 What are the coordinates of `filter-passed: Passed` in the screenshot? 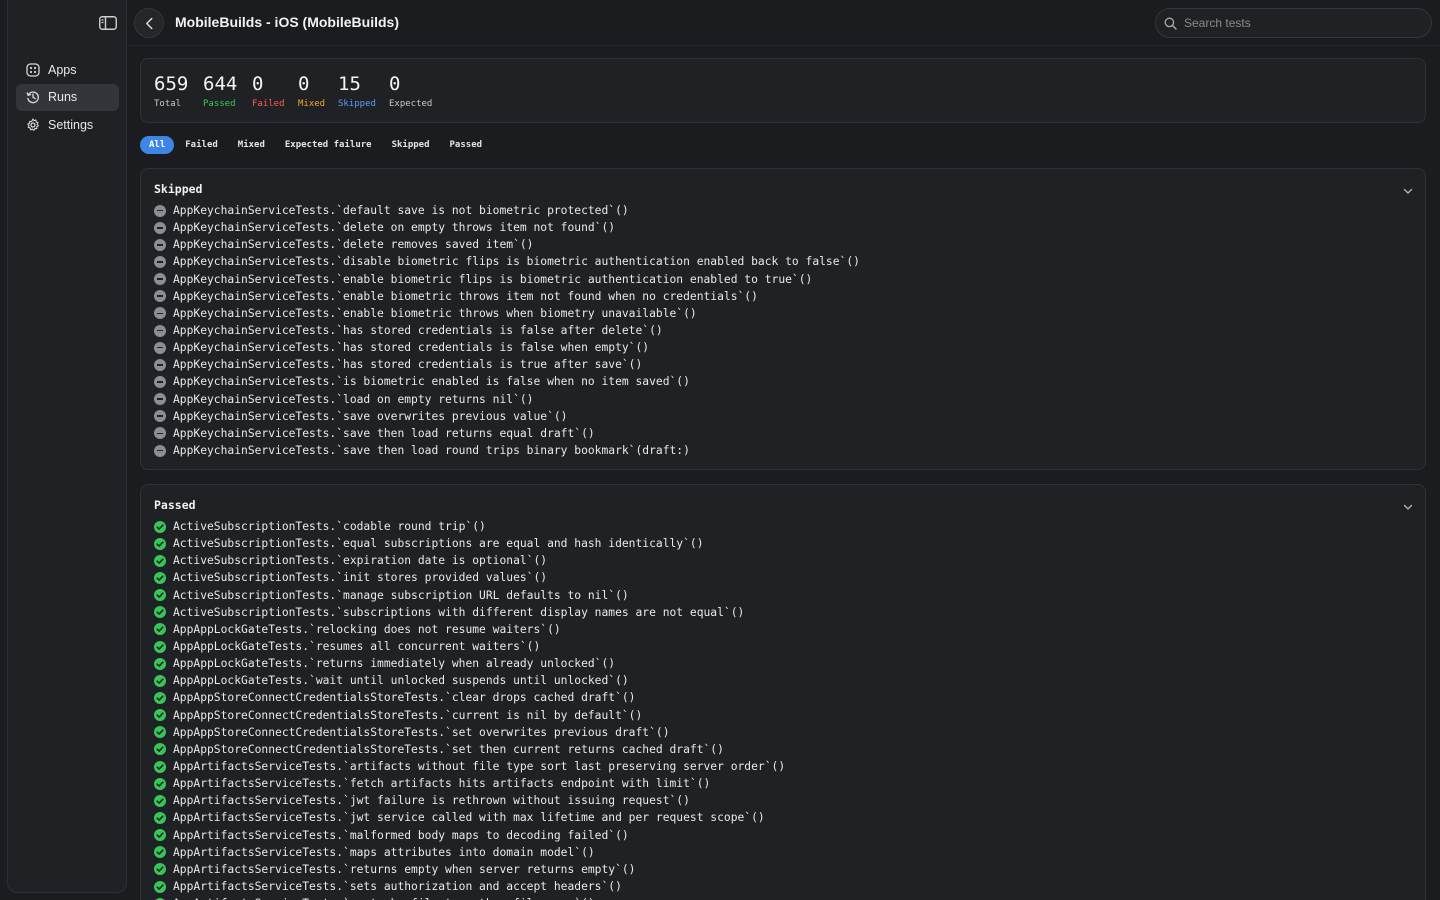 It's located at (466, 145).